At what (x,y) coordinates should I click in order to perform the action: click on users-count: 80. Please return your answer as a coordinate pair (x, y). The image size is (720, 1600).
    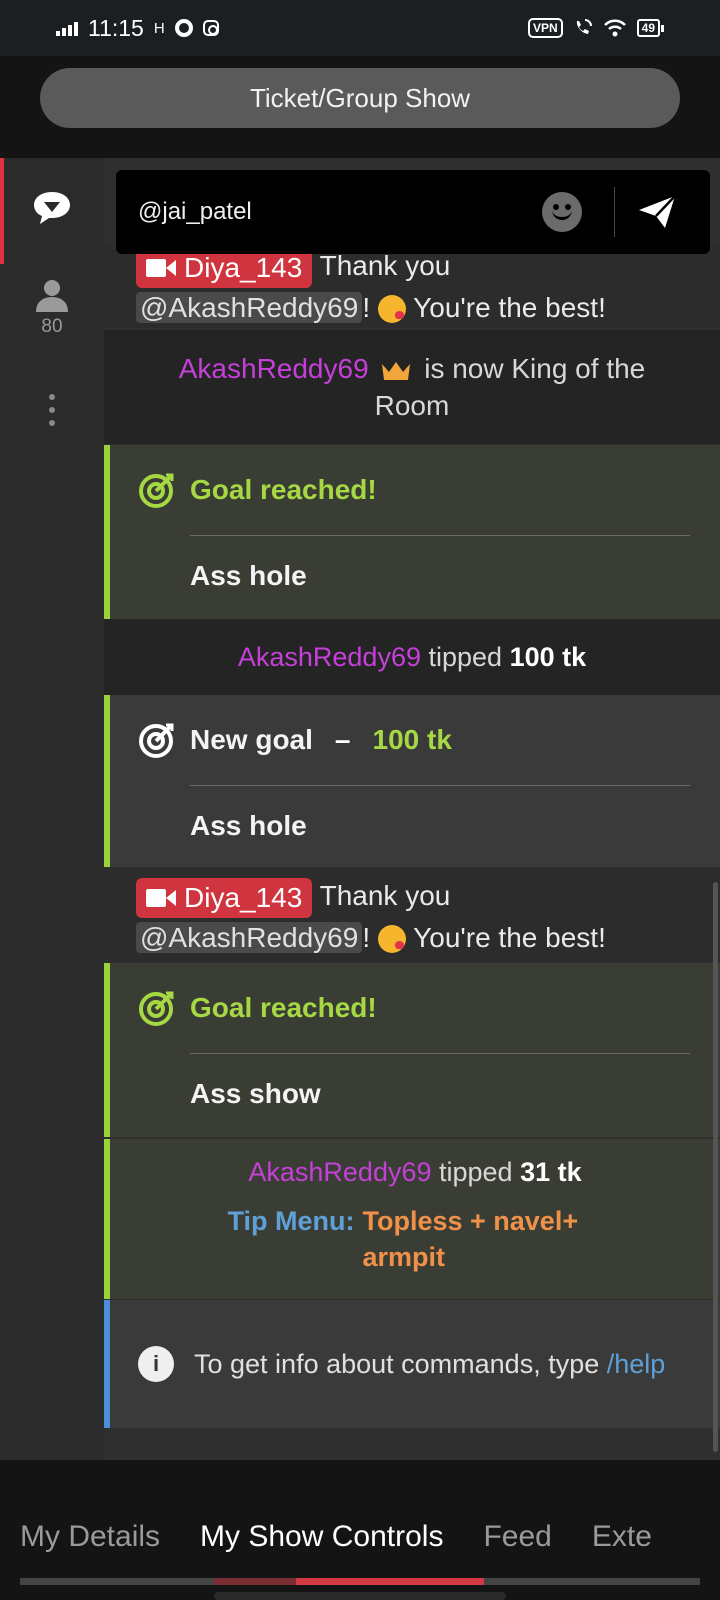
    Looking at the image, I should click on (52, 326).